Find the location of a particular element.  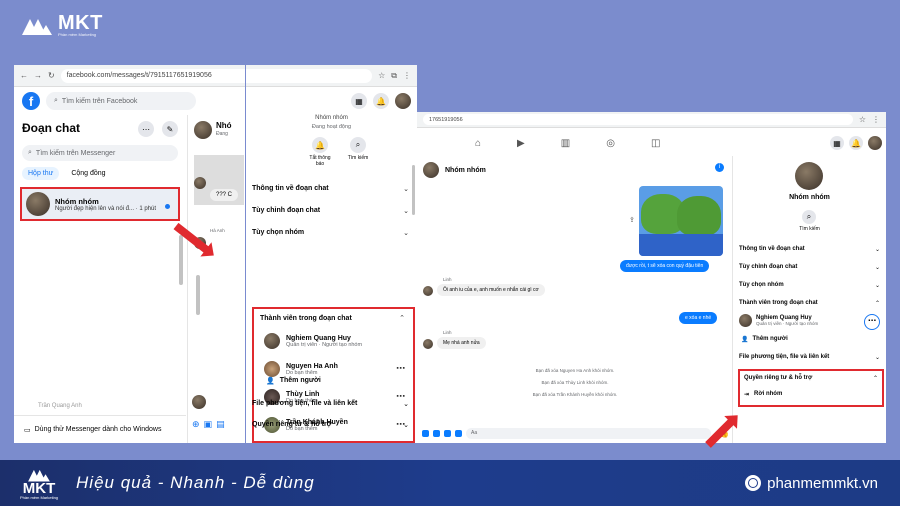

chat-avatar is located at coordinates (203, 130).